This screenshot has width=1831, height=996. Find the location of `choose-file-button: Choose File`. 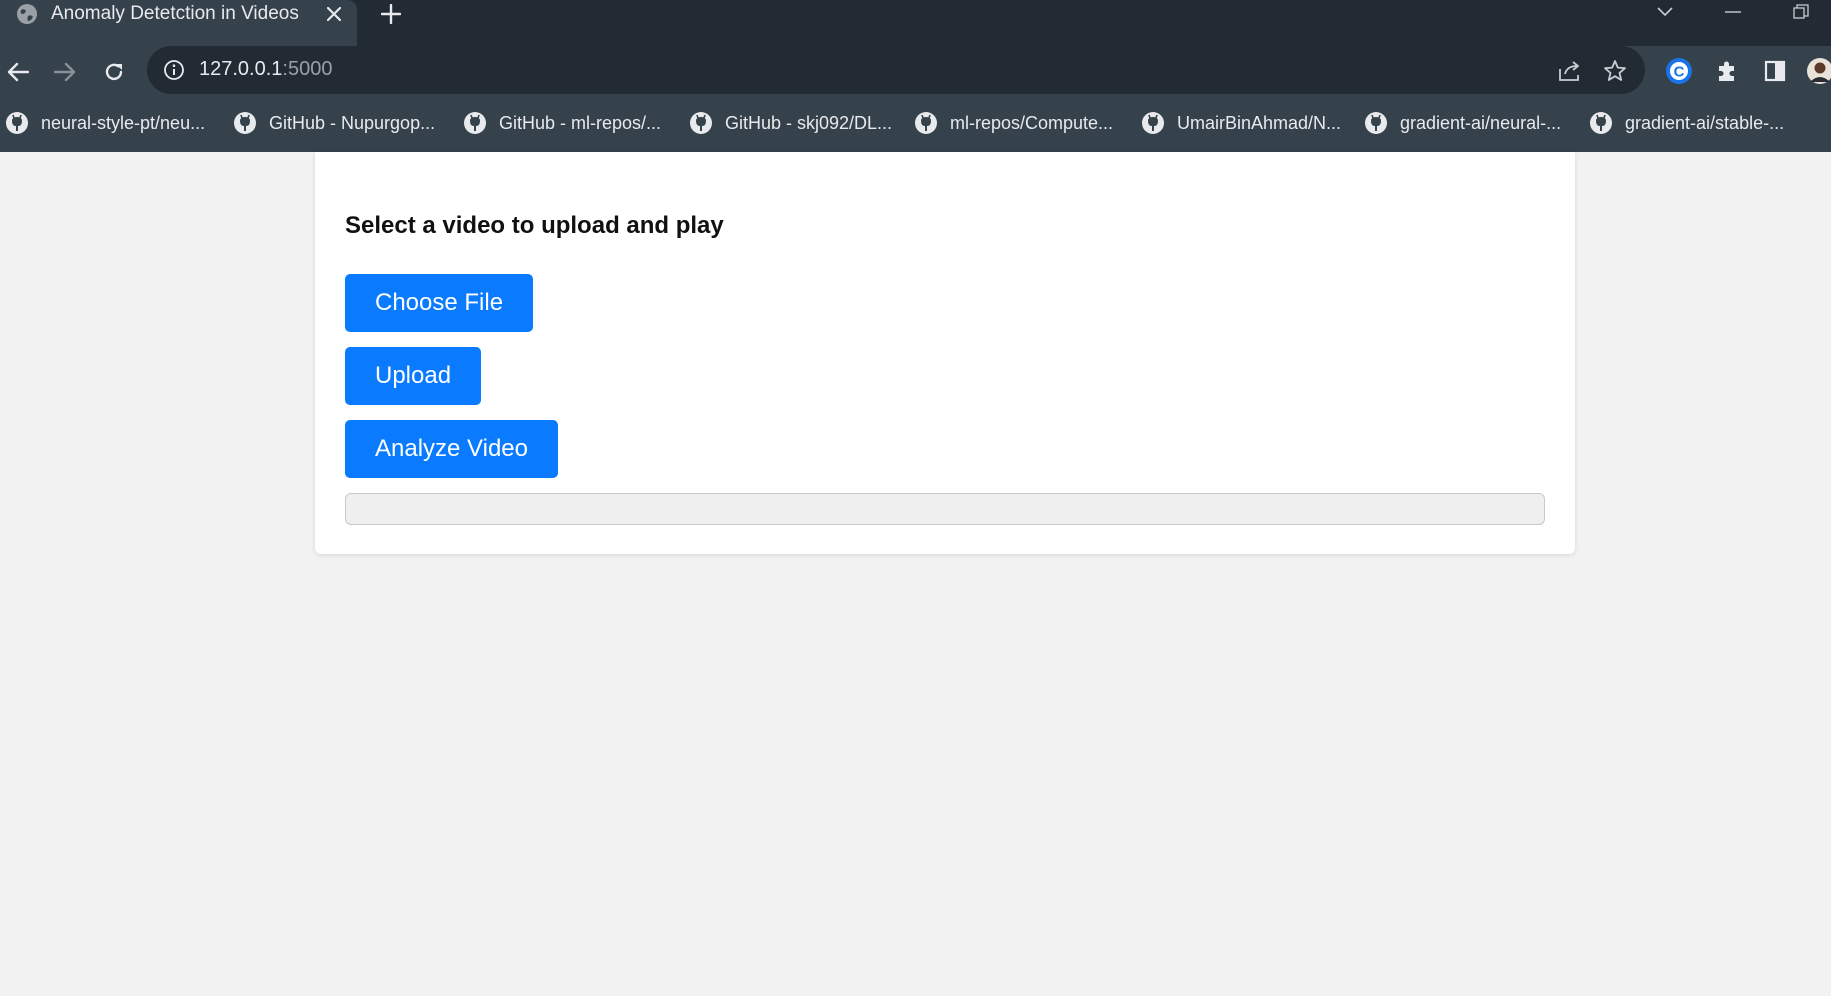

choose-file-button: Choose File is located at coordinates (439, 303).